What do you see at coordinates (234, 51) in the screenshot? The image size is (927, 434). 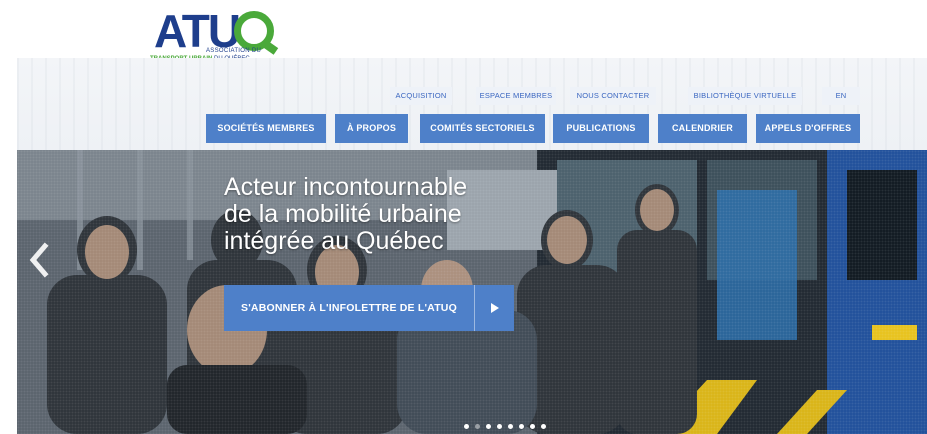 I see `logo-tagline-1: ASSOCIATION DU` at bounding box center [234, 51].